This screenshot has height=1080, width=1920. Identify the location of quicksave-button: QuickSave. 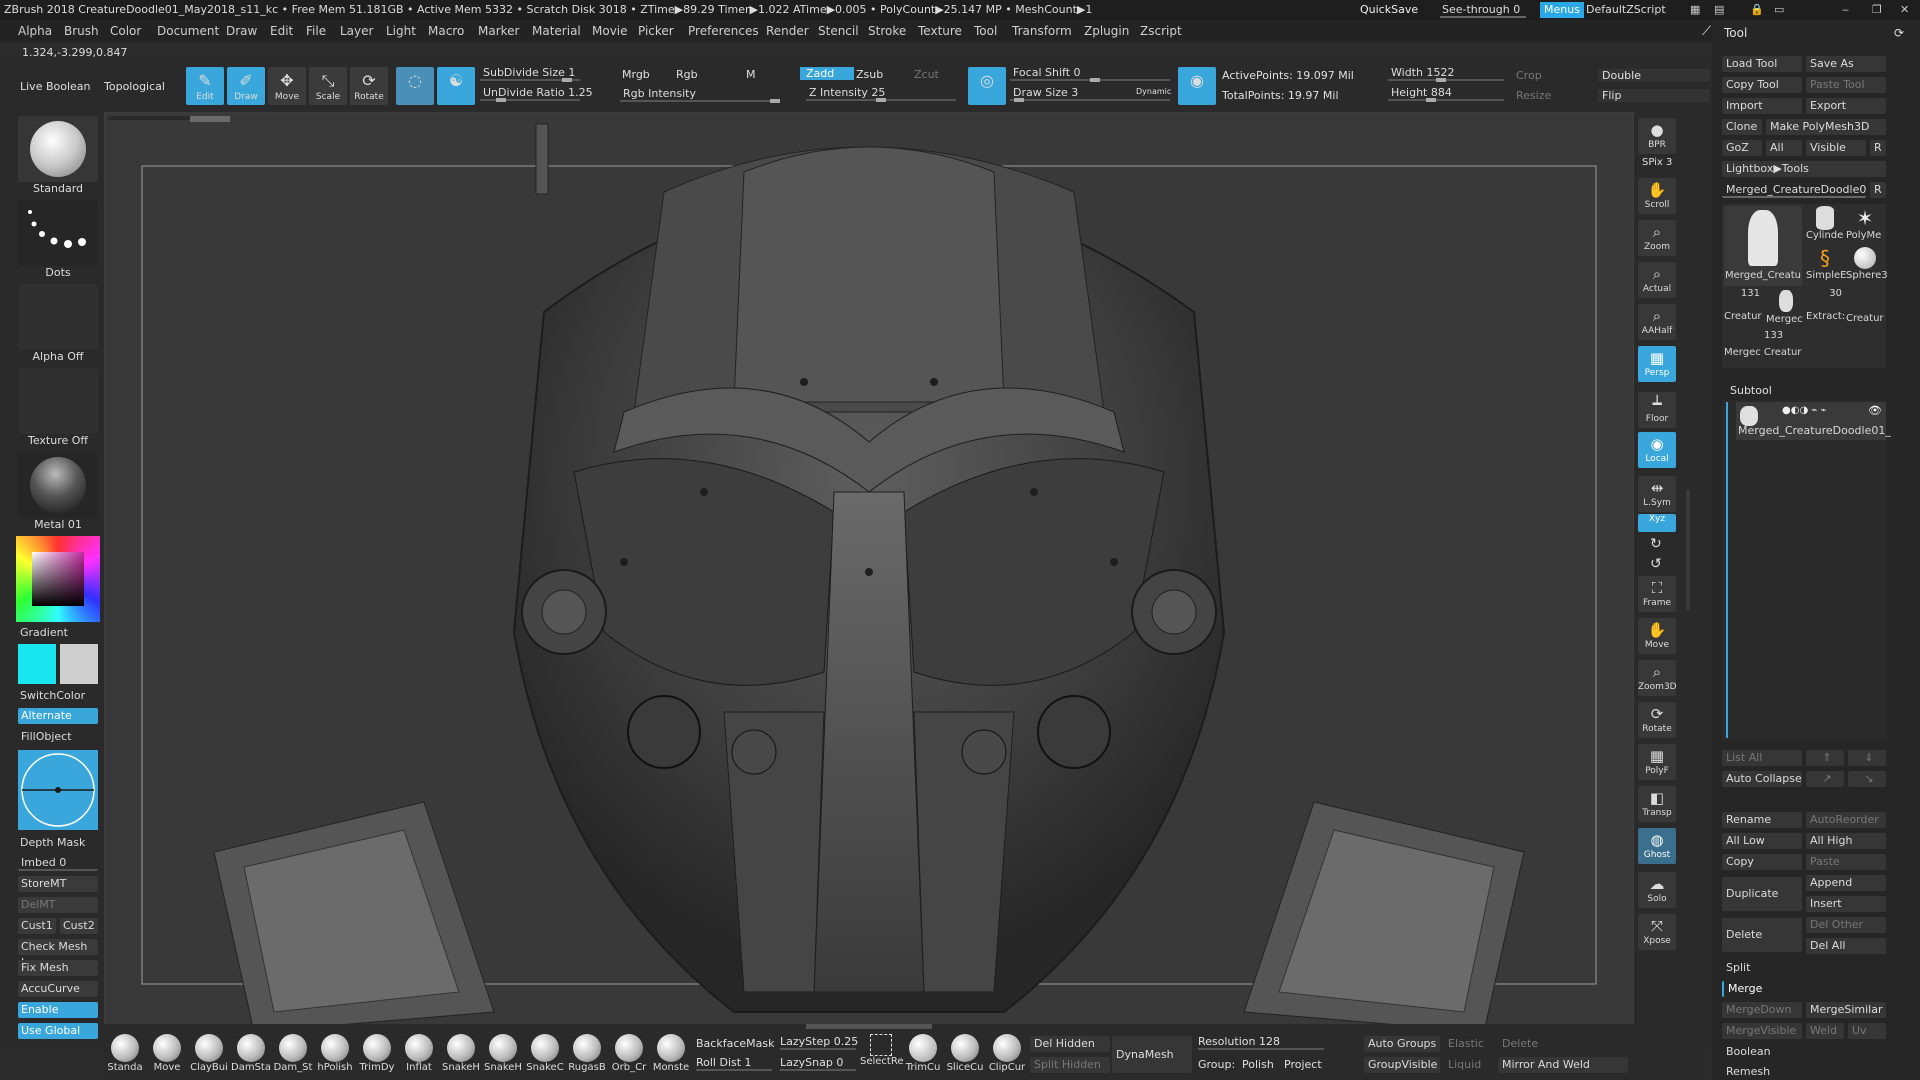
(1389, 10).